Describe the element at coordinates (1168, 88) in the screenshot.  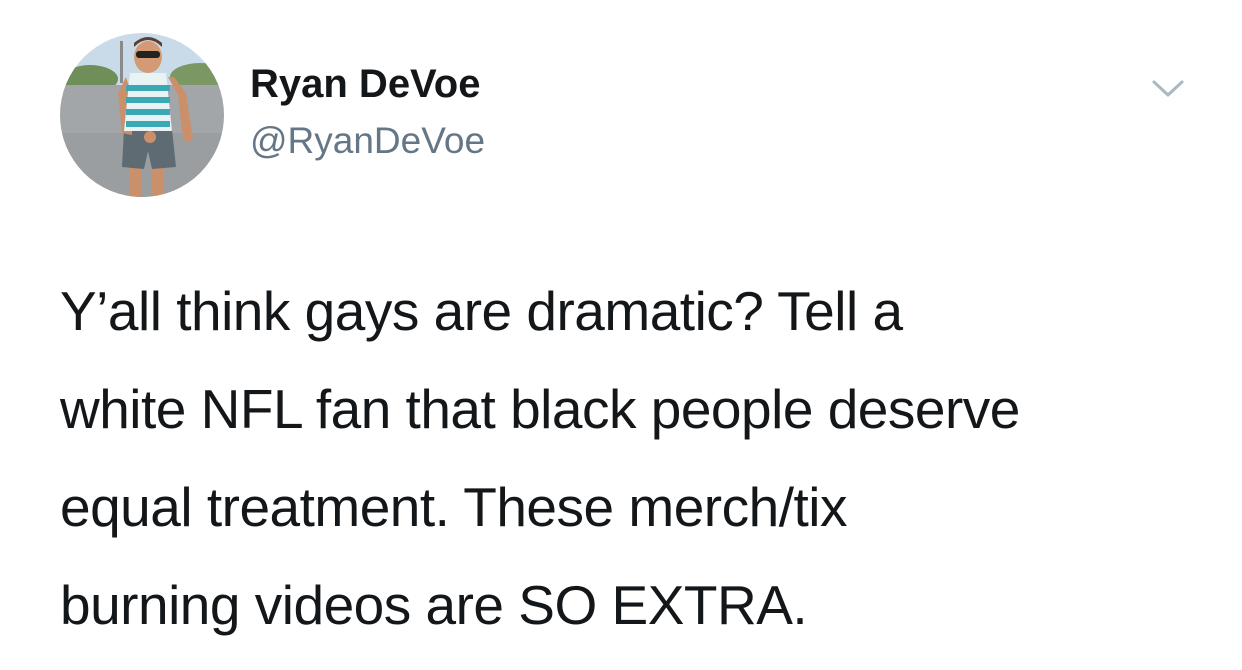
I see `chevron-down-icon` at that location.